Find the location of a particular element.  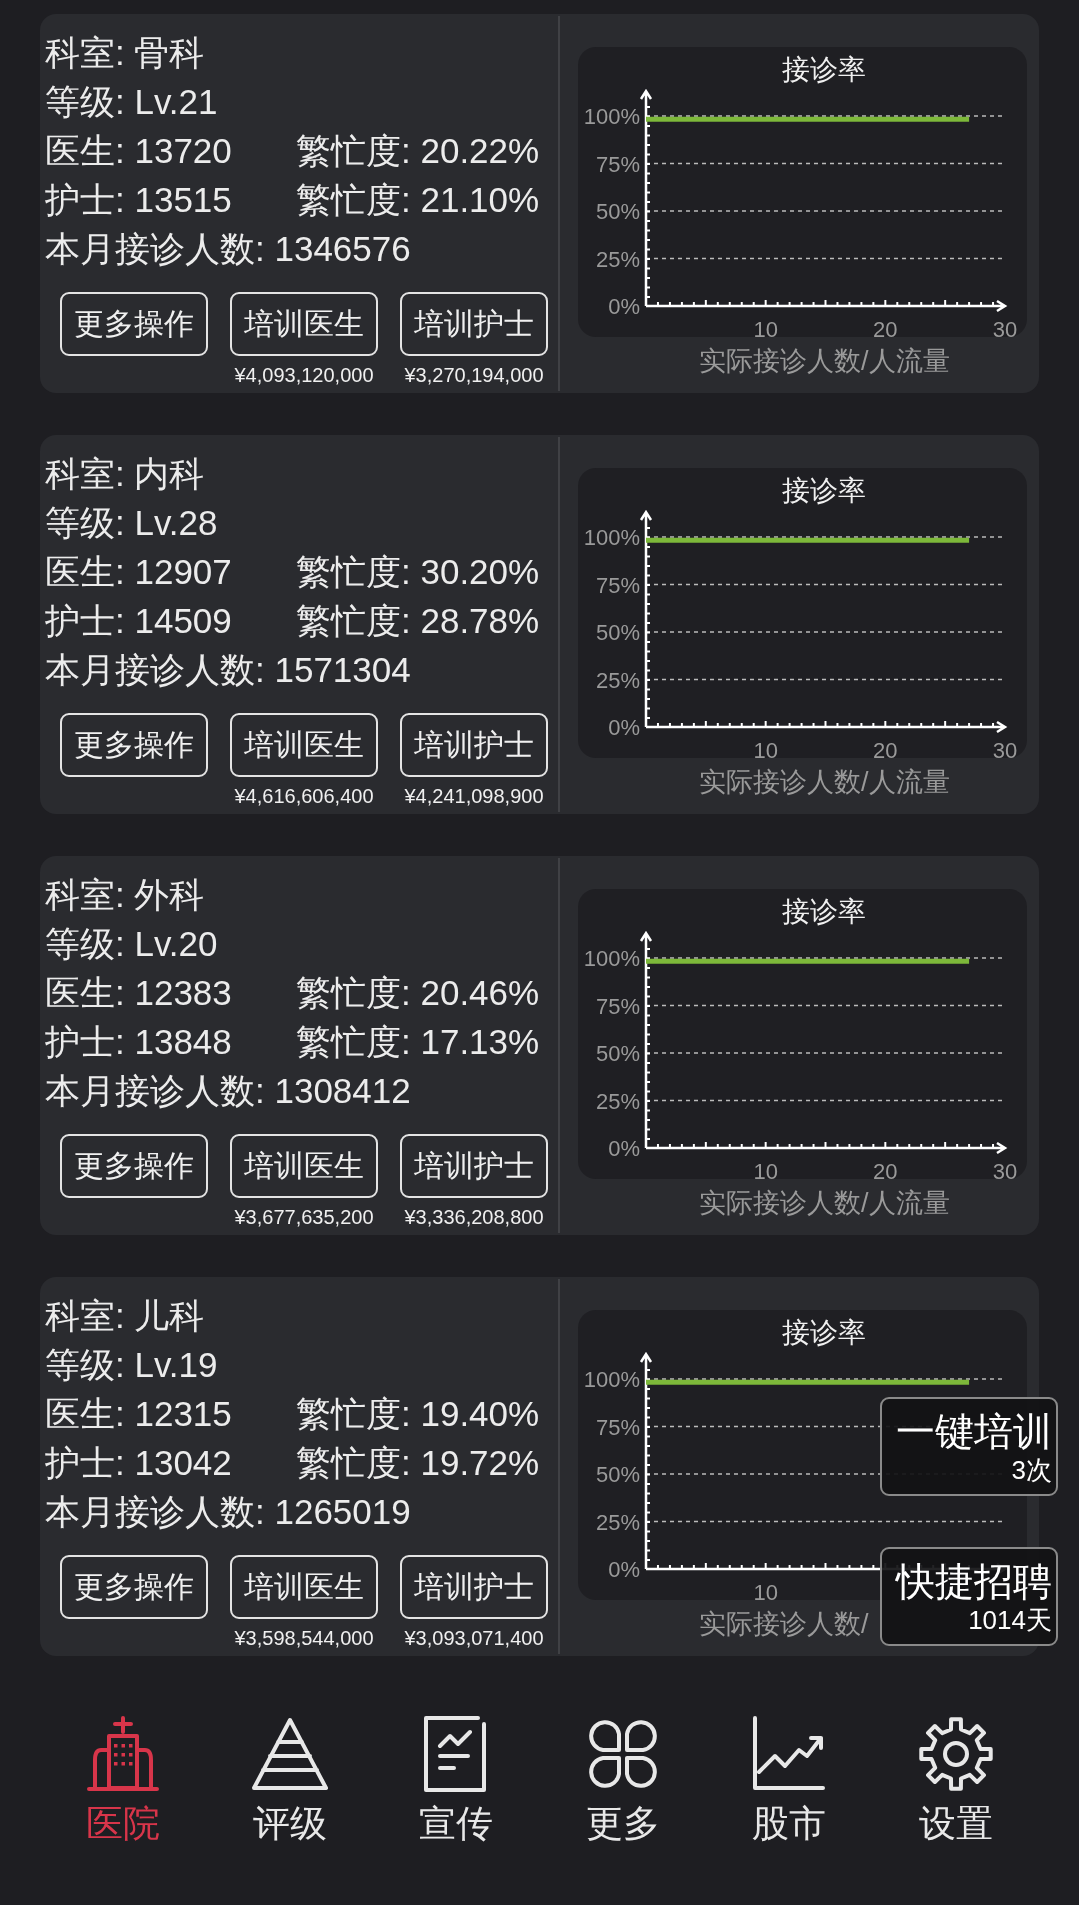

patients-this-month: 本月接诊人数: 1265019 is located at coordinates (228, 1512).